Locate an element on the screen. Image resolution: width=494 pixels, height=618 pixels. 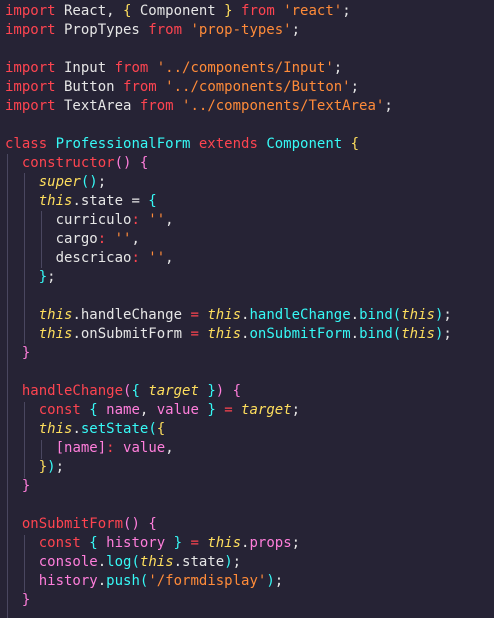
code-token: ProfessionalForm is located at coordinates (119, 144).